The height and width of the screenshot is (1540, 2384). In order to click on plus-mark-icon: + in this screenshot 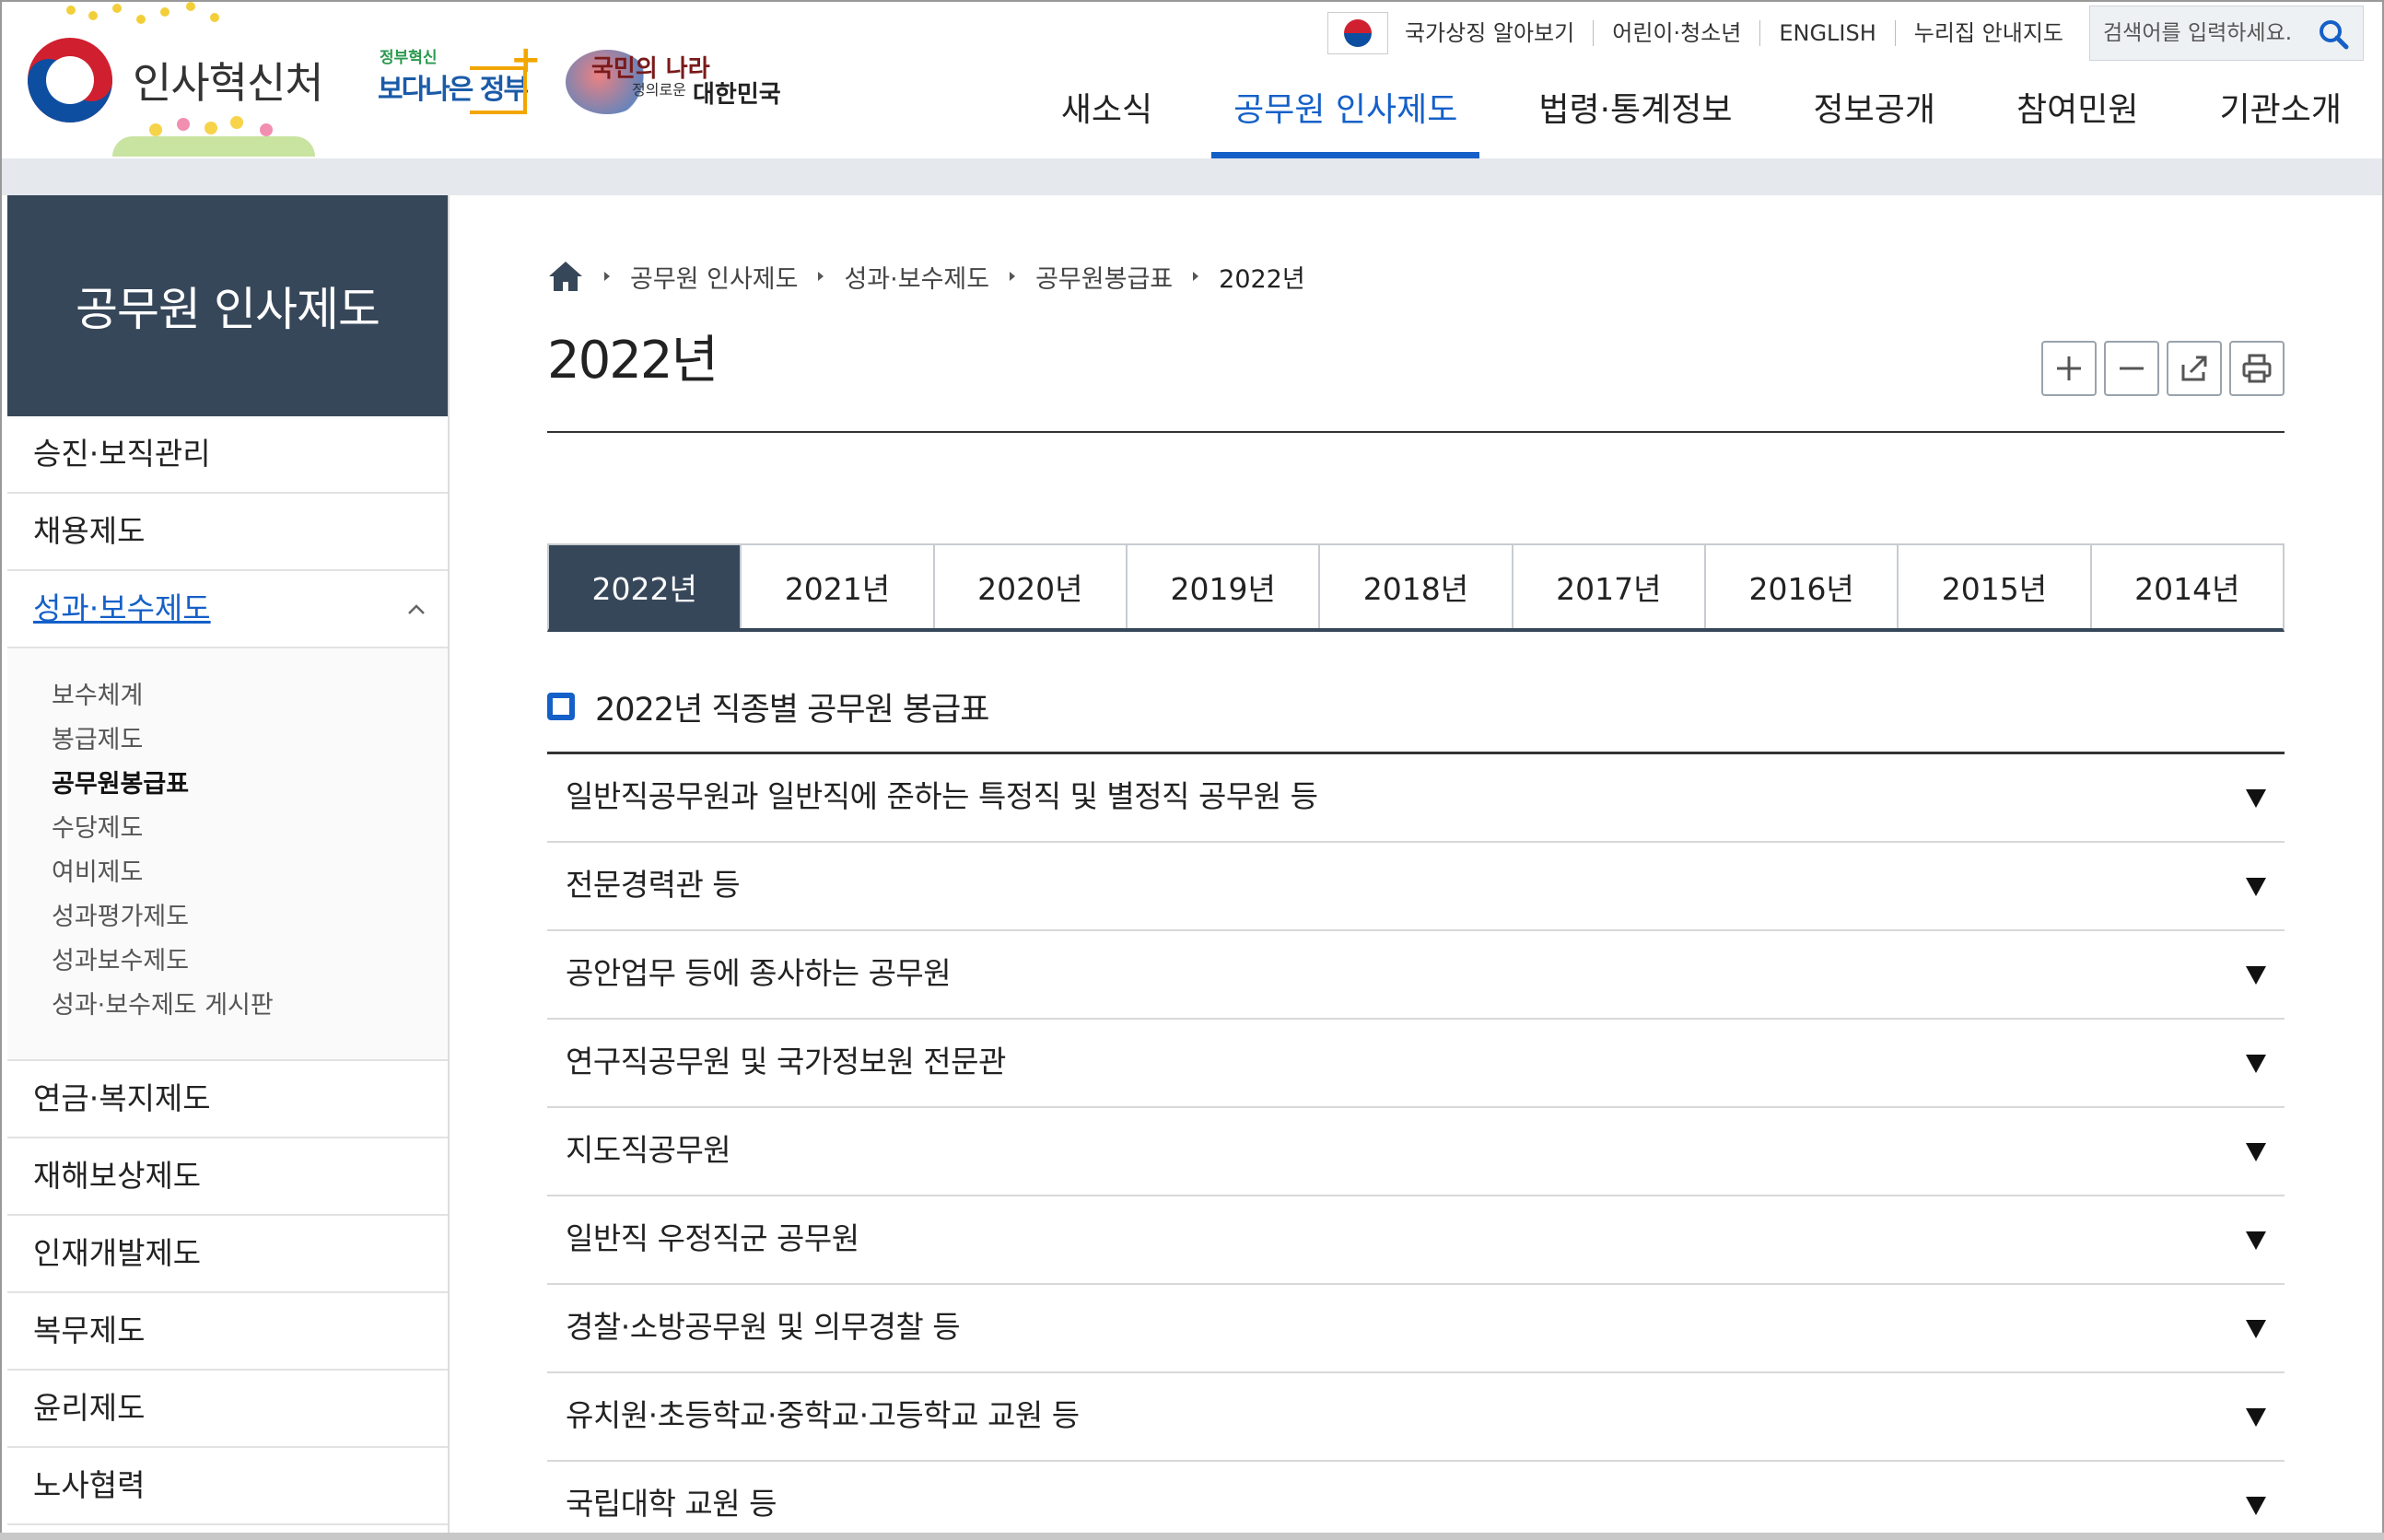, I will do `click(526, 60)`.